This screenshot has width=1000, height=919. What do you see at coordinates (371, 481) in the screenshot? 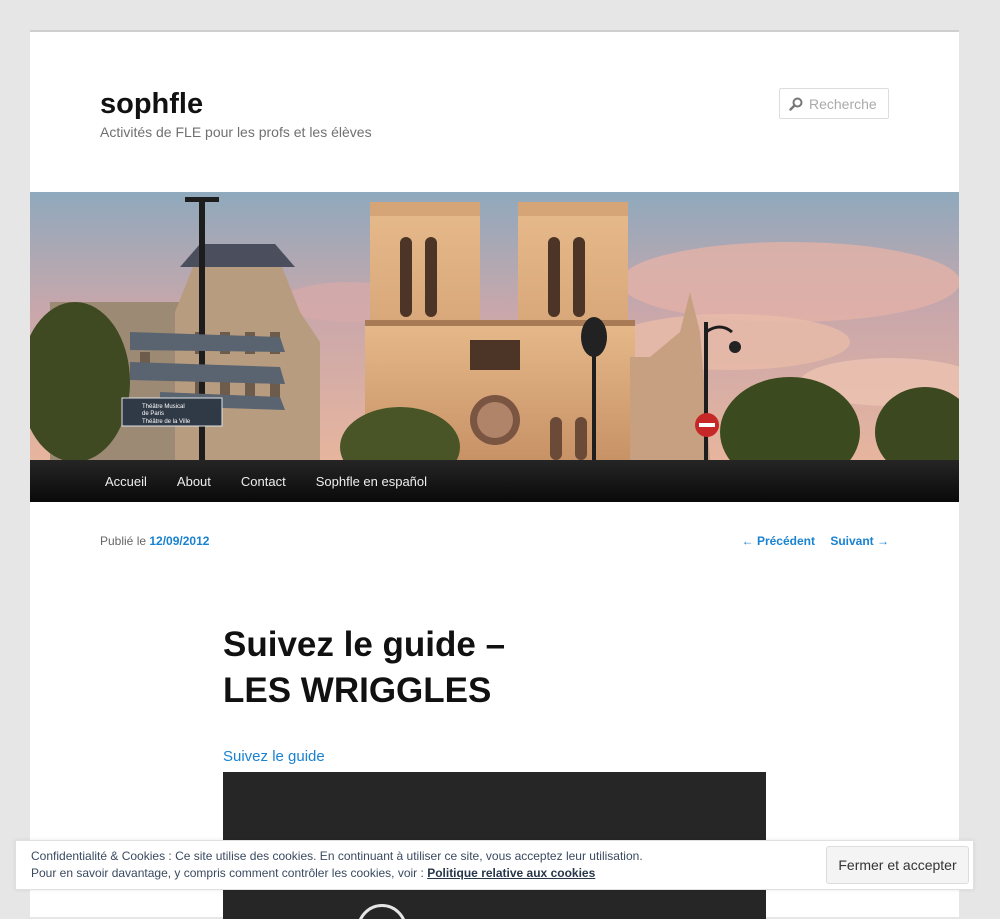
I see `nav-item-sophfle-espanol: Sophfle en español` at bounding box center [371, 481].